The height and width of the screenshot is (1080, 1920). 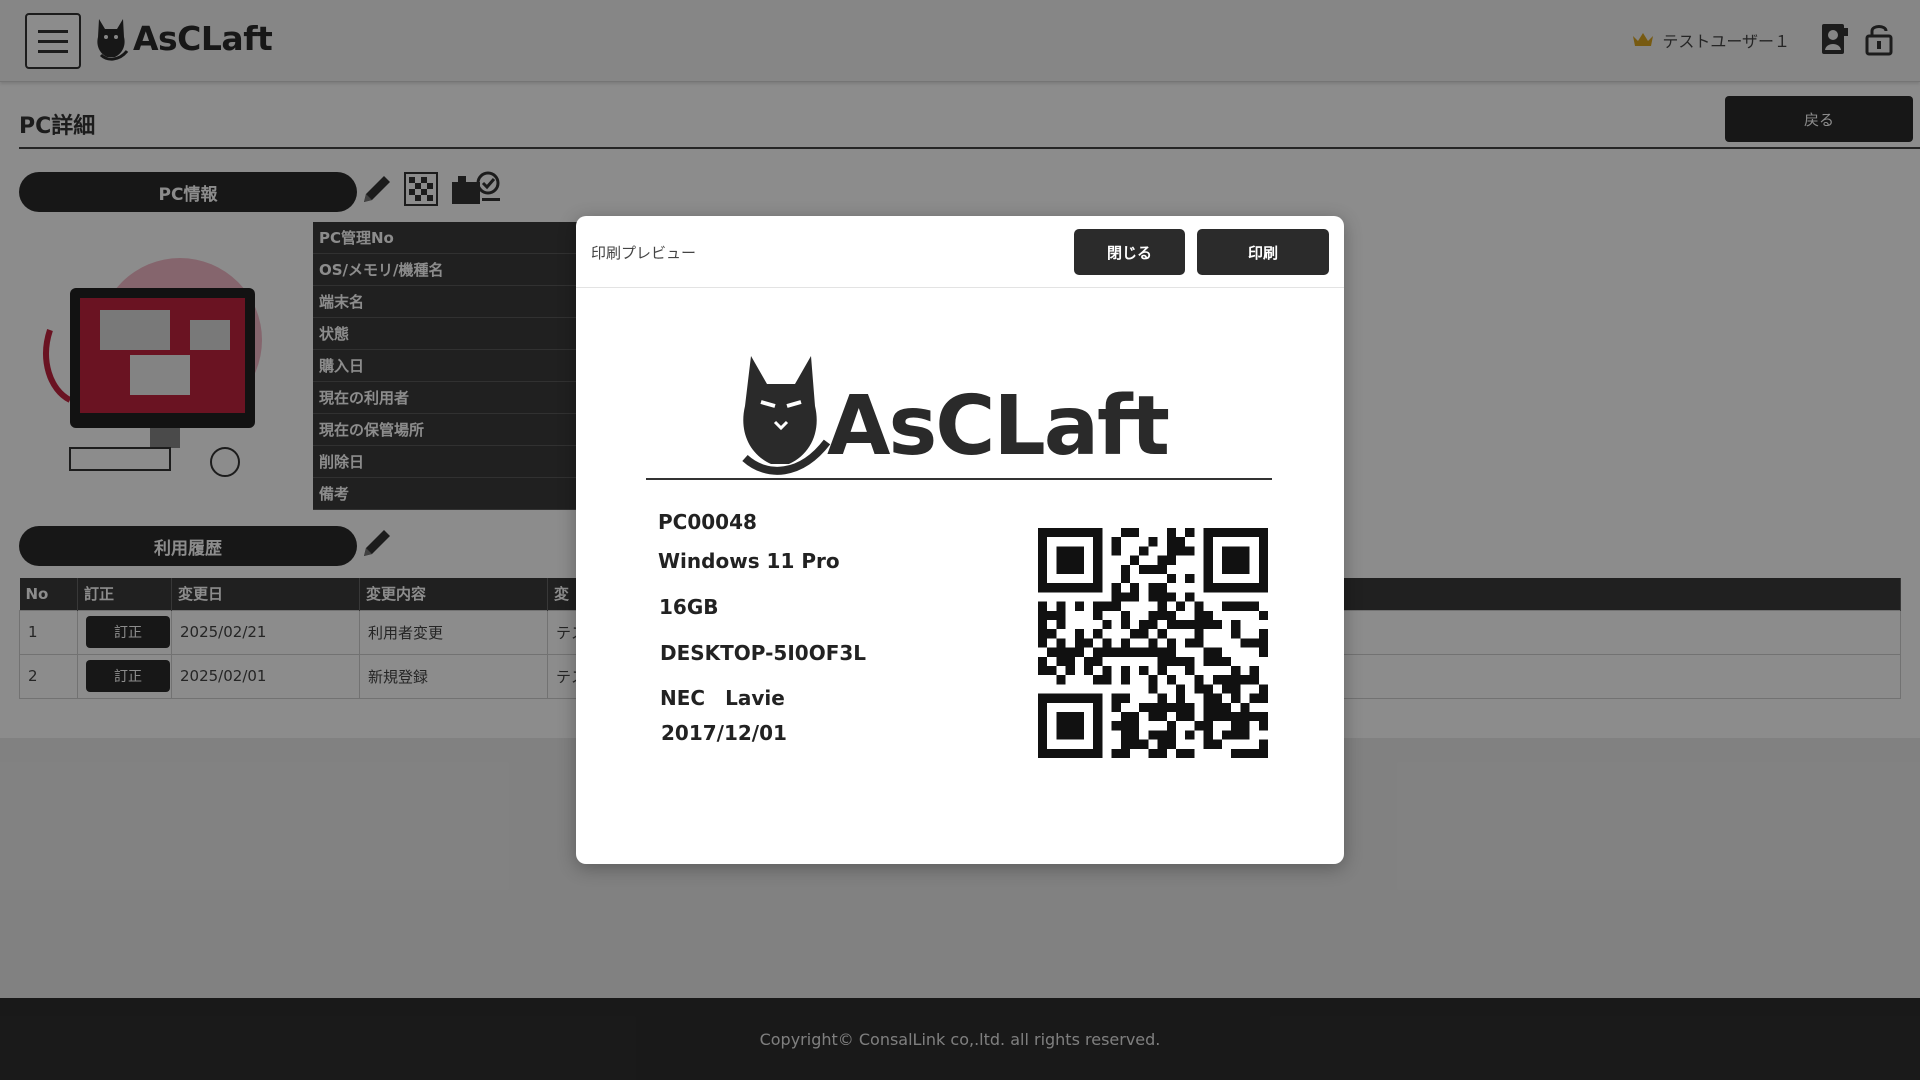 What do you see at coordinates (959, 479) in the screenshot?
I see `label-divider` at bounding box center [959, 479].